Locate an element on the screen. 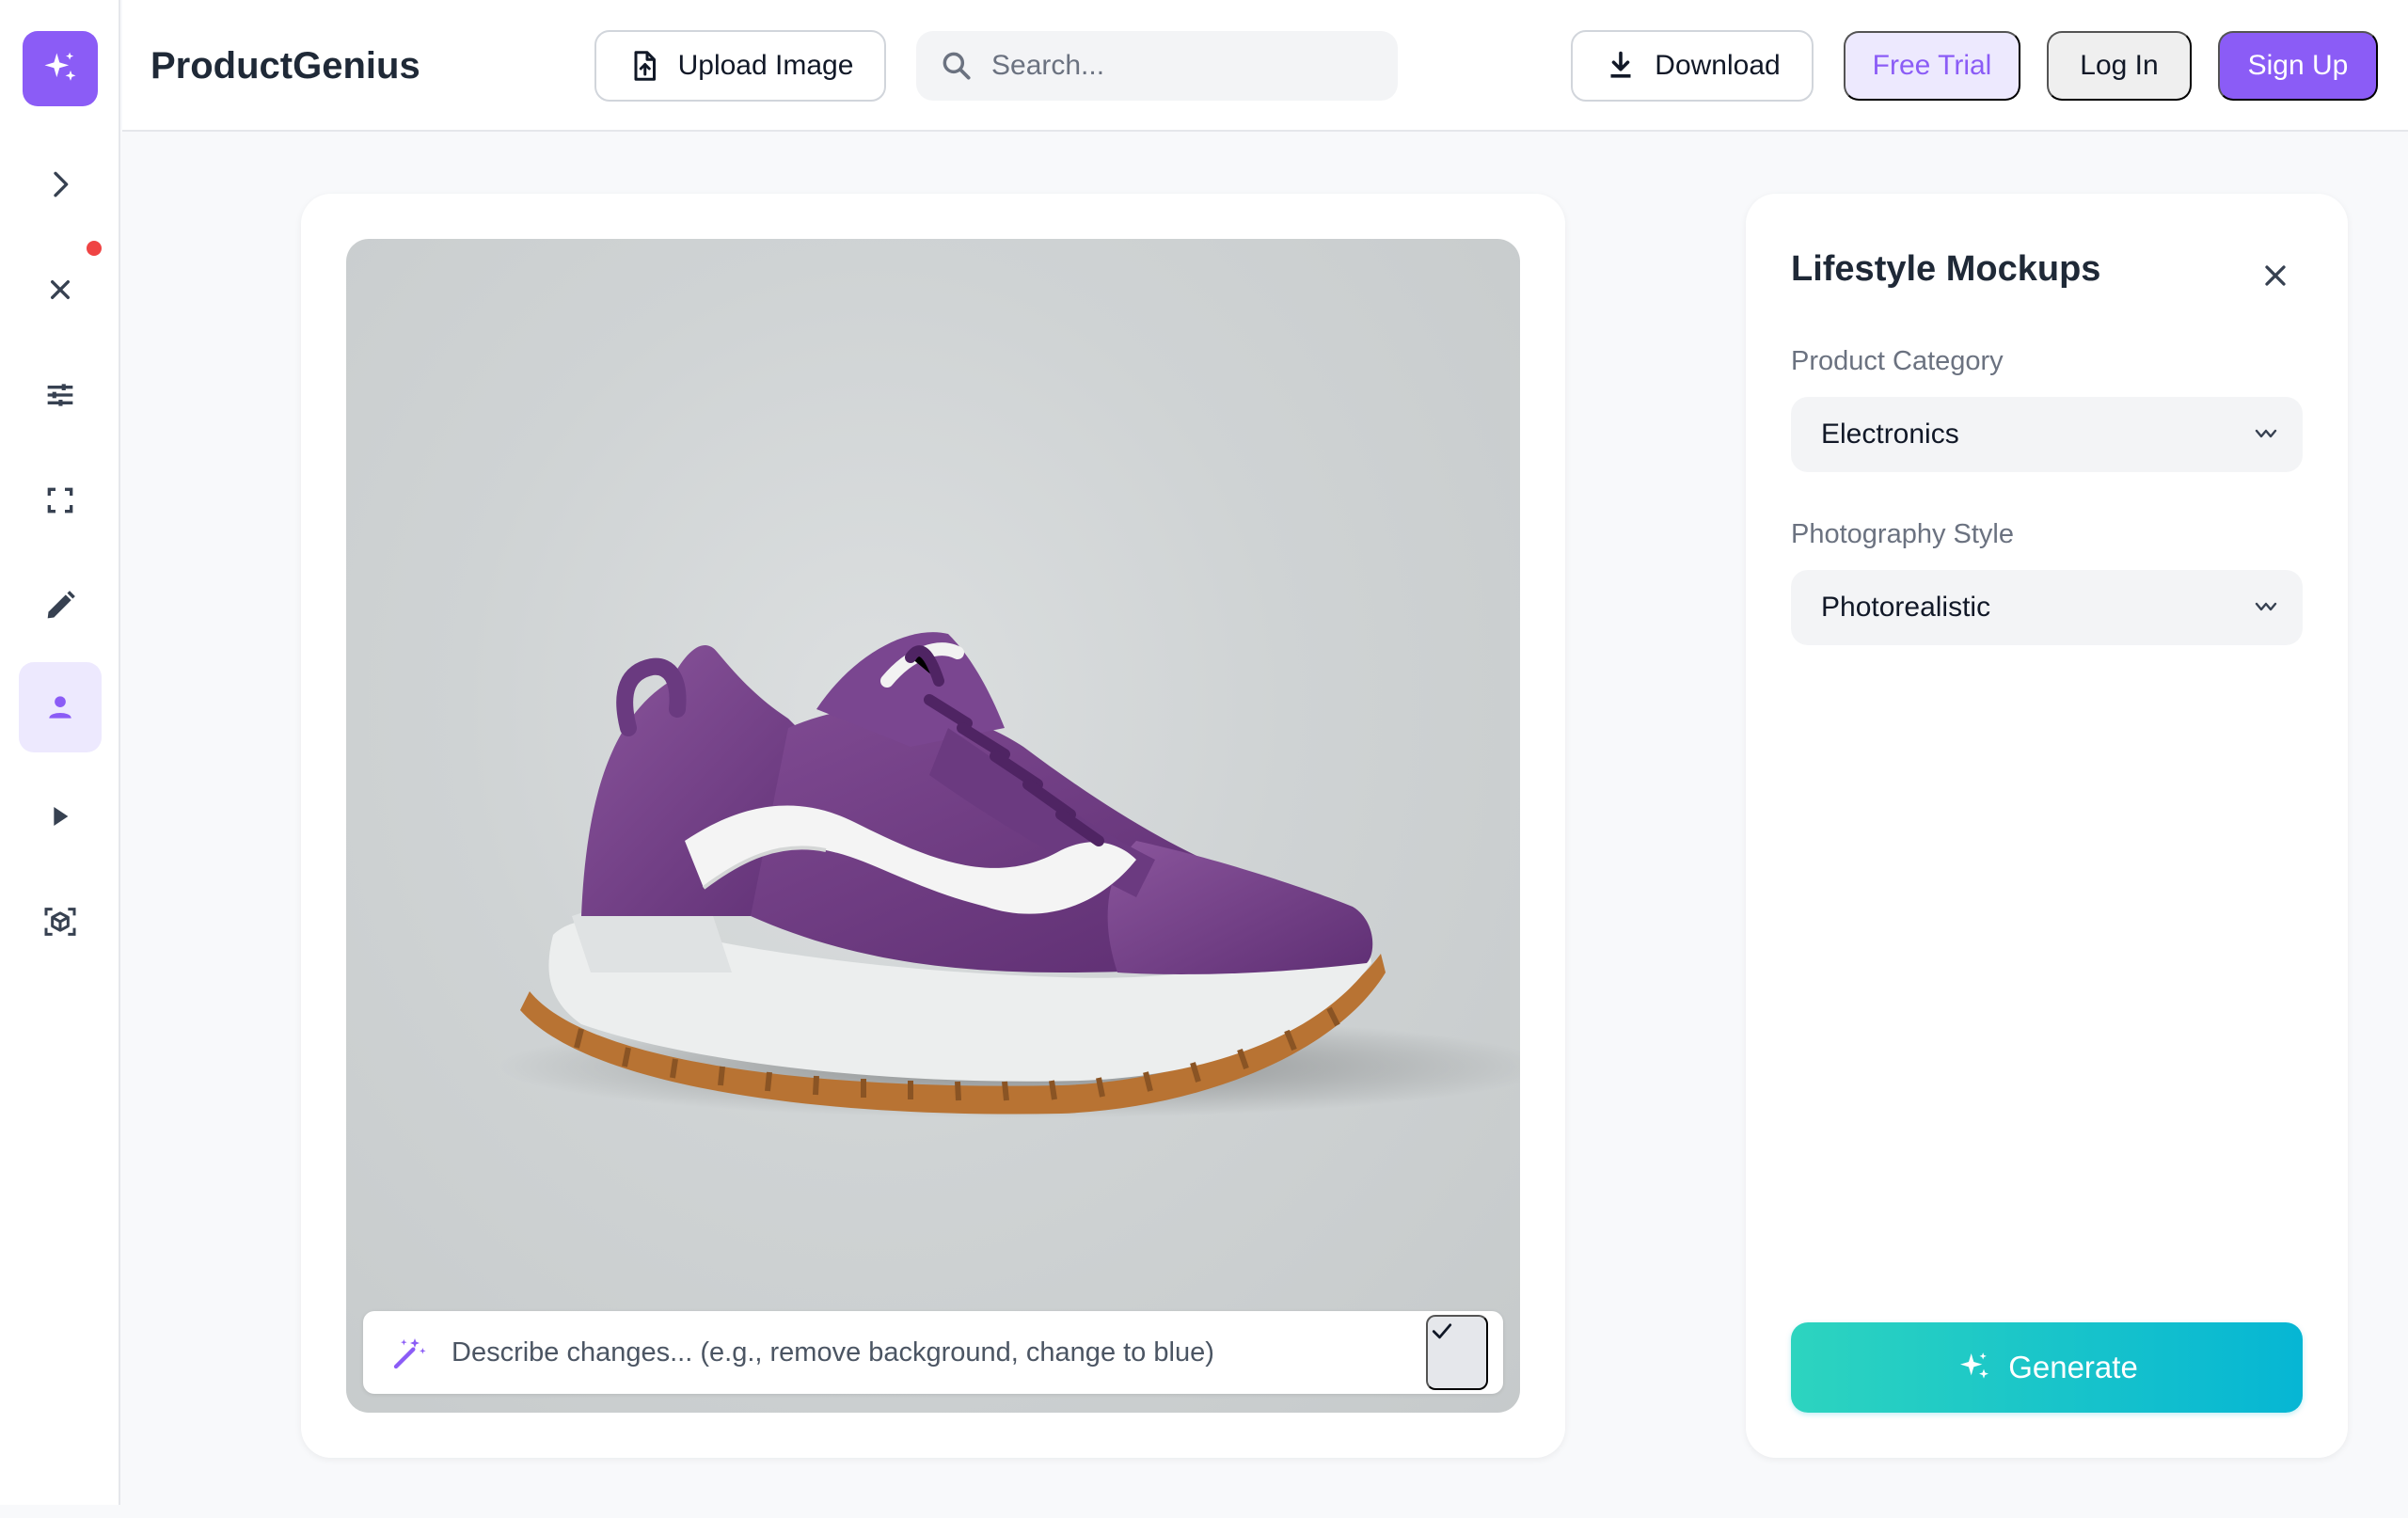 This screenshot has height=1518, width=2408. download-icon is located at coordinates (1621, 65).